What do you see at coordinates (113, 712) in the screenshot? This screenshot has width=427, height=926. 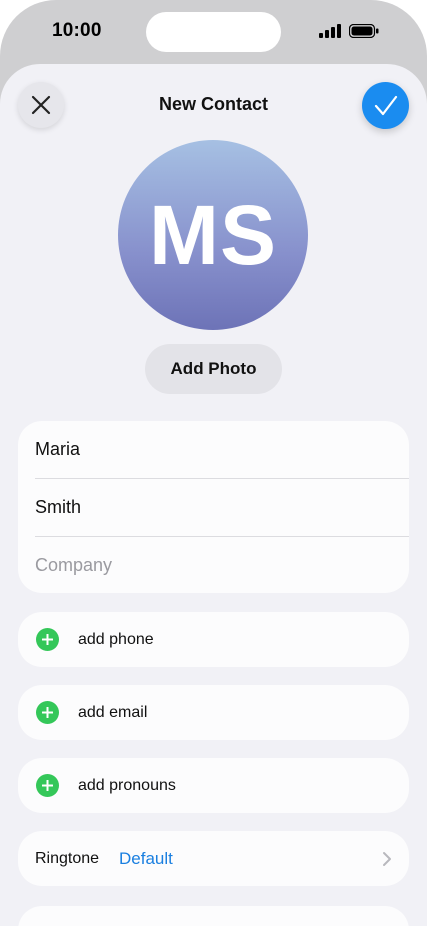 I see `add-email-label: add email` at bounding box center [113, 712].